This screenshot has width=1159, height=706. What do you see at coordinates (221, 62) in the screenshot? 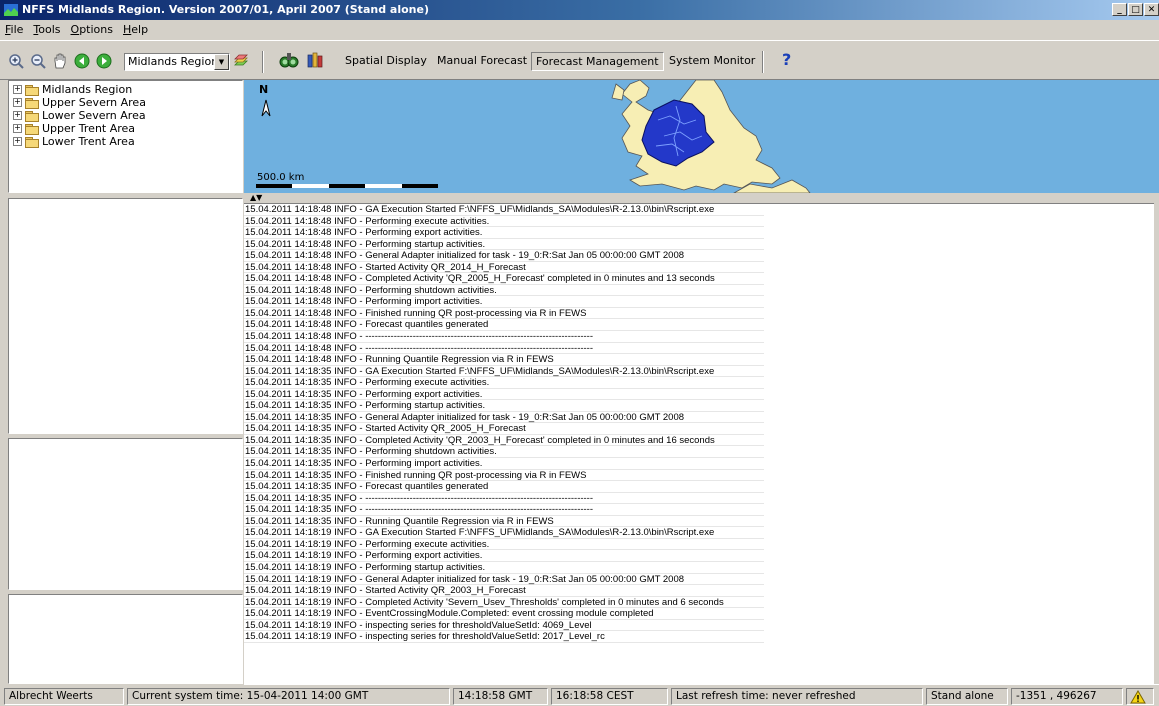
I see `dropdown-arrow-icon: ▼` at bounding box center [221, 62].